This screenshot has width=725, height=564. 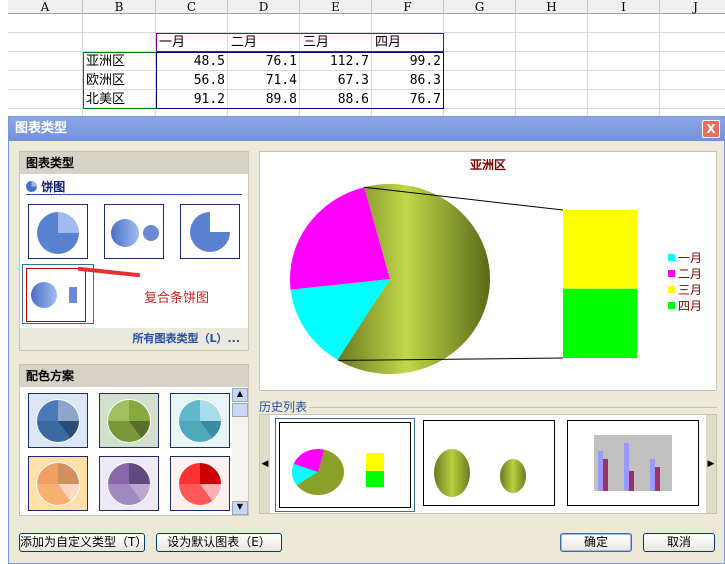 I want to click on history-list: ◀ ▶, so click(x=488, y=464).